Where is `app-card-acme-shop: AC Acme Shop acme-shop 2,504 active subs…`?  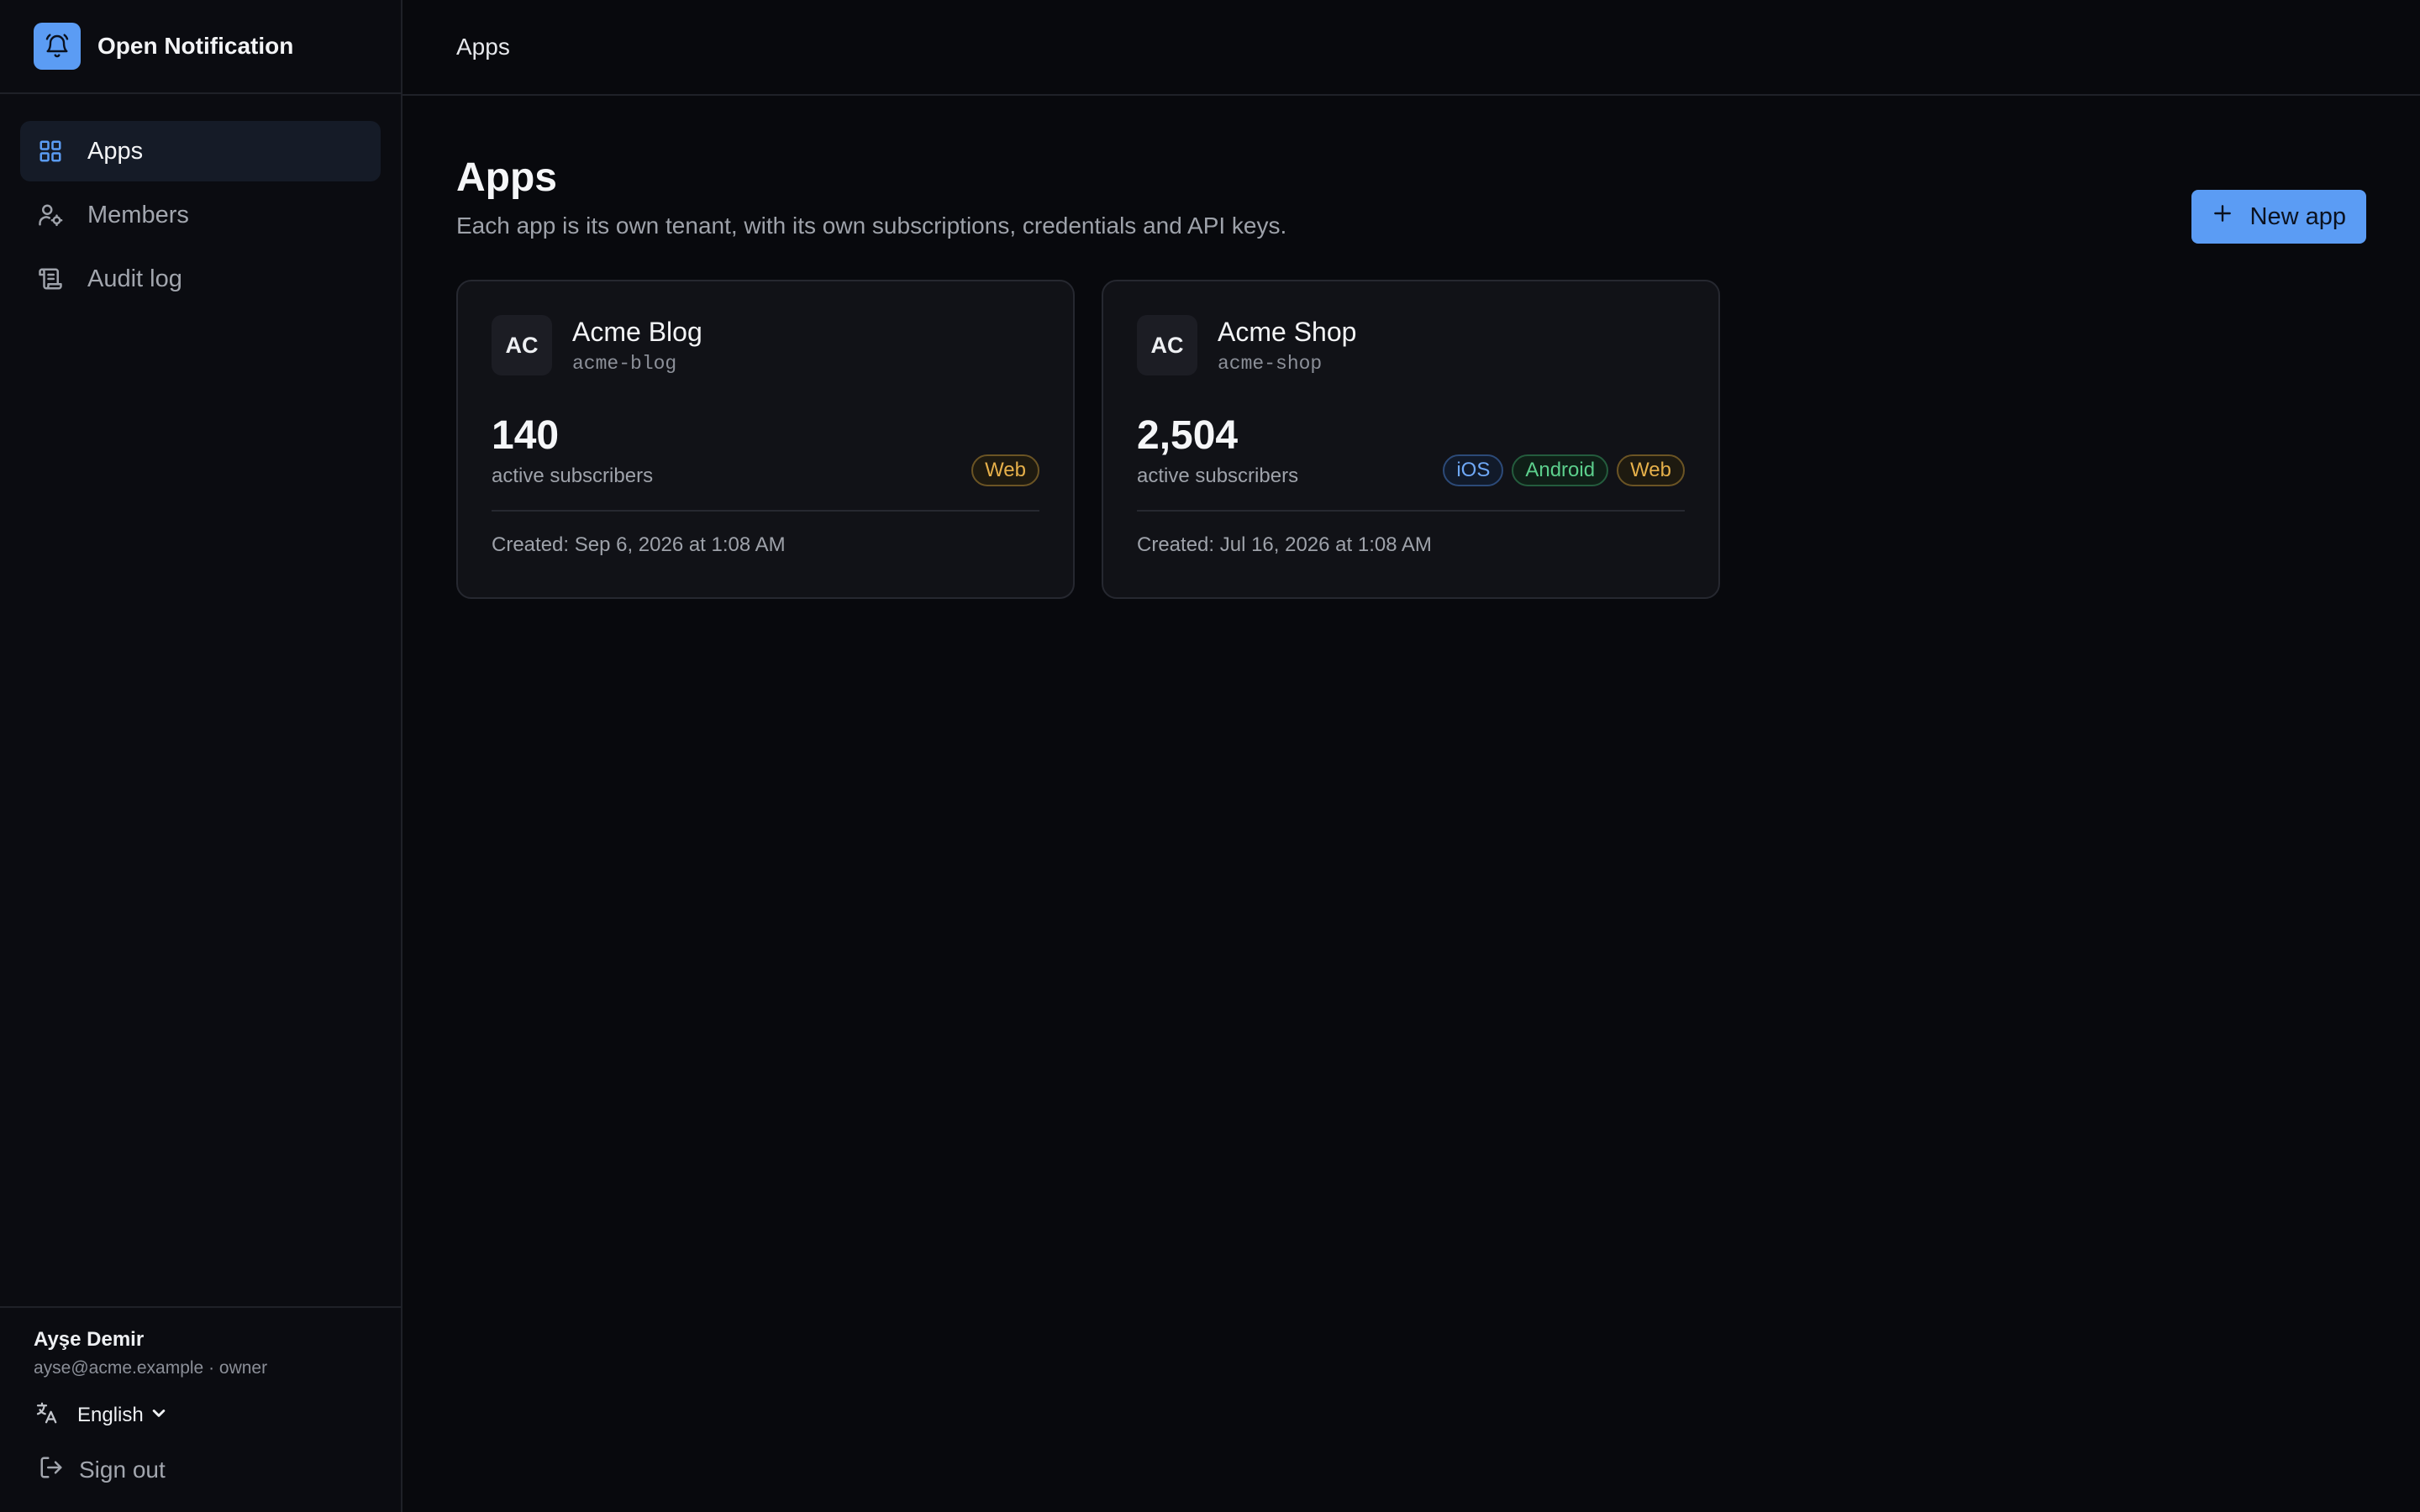
app-card-acme-shop: AC Acme Shop acme-shop 2,504 active subs… is located at coordinates (1411, 439).